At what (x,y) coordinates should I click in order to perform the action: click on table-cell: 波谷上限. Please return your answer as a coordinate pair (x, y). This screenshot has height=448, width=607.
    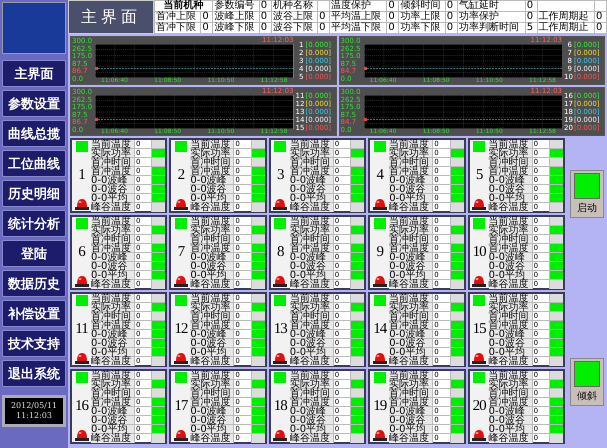
    Looking at the image, I should click on (294, 17).